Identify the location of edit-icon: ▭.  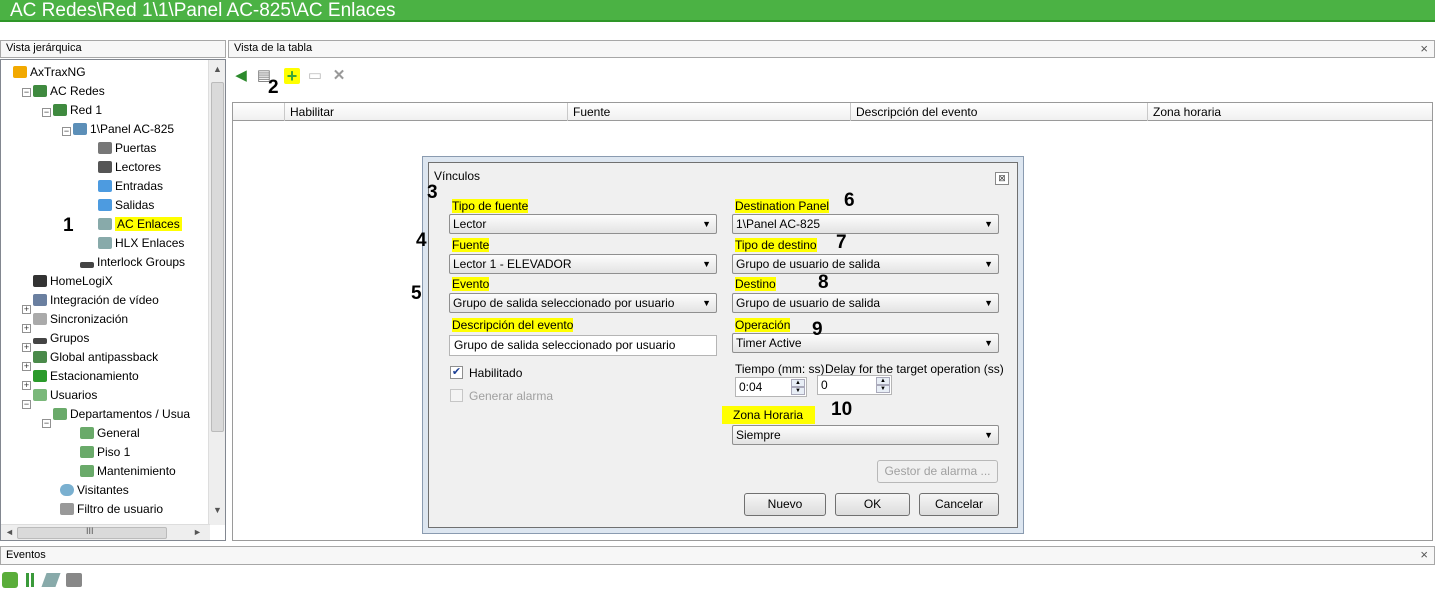
(315, 76).